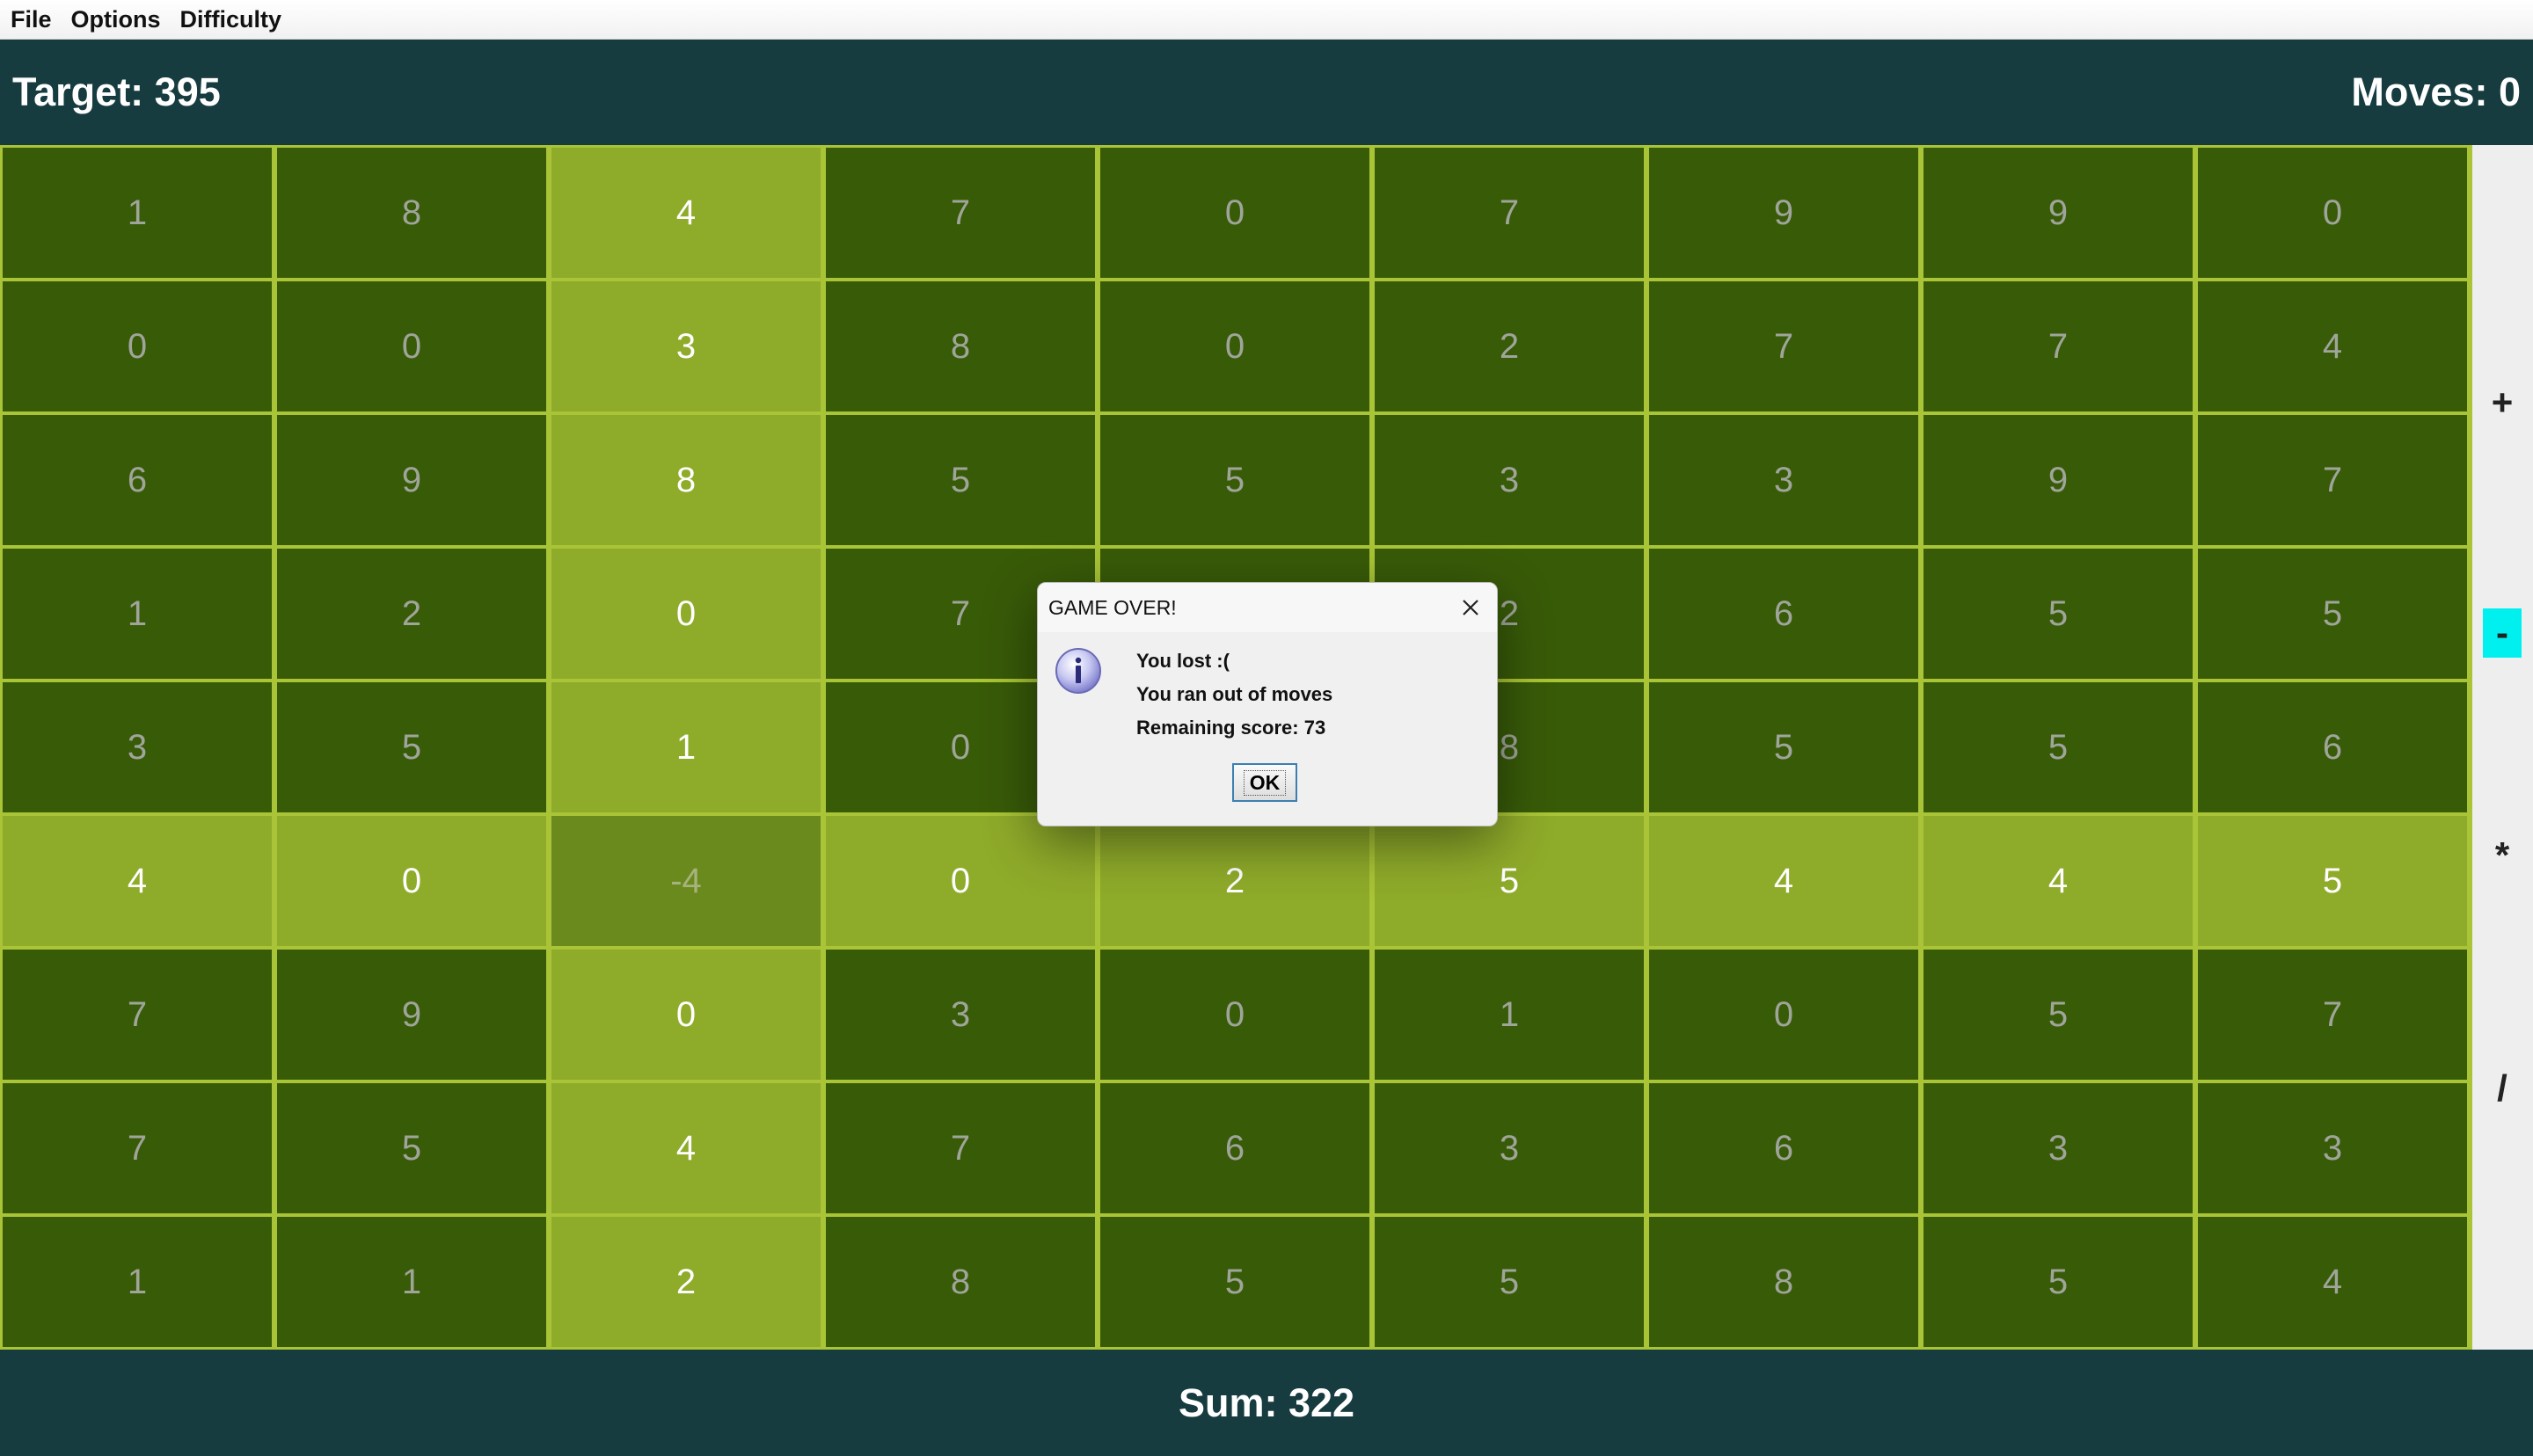 Image resolution: width=2533 pixels, height=1456 pixels. Describe the element at coordinates (1079, 670) in the screenshot. I see `info-icon` at that location.